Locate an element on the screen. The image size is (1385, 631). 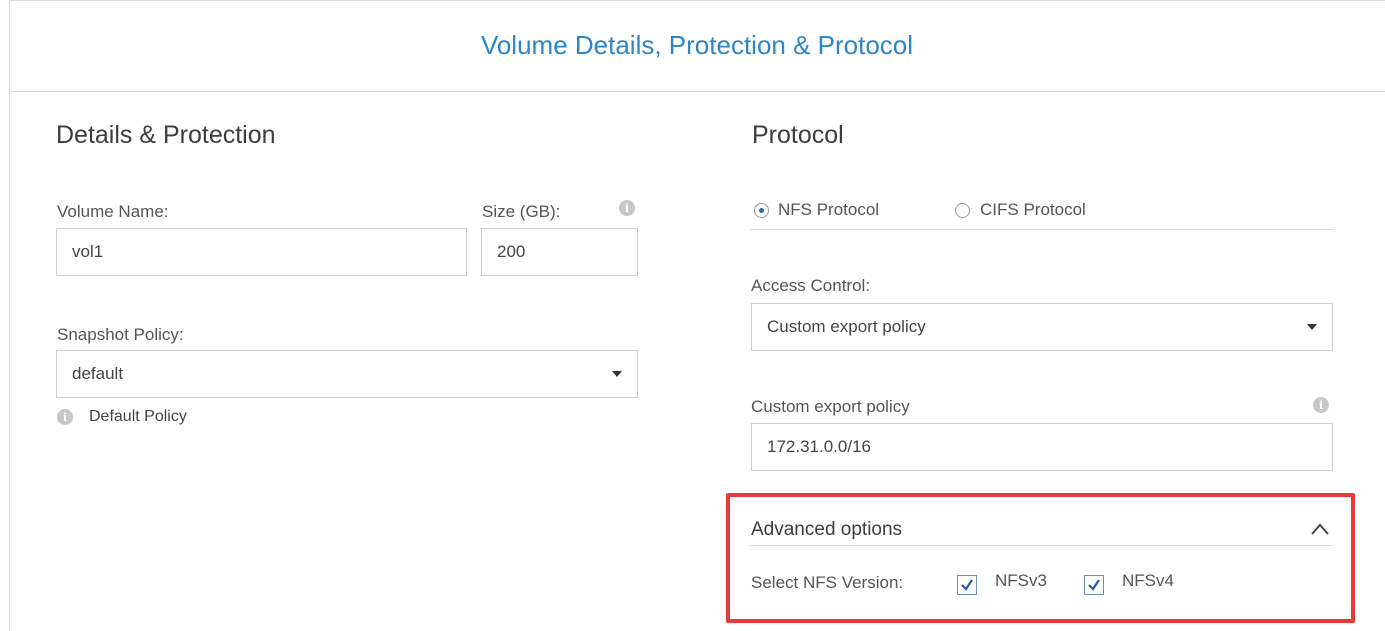
nfsv3-checkbox is located at coordinates (967, 585).